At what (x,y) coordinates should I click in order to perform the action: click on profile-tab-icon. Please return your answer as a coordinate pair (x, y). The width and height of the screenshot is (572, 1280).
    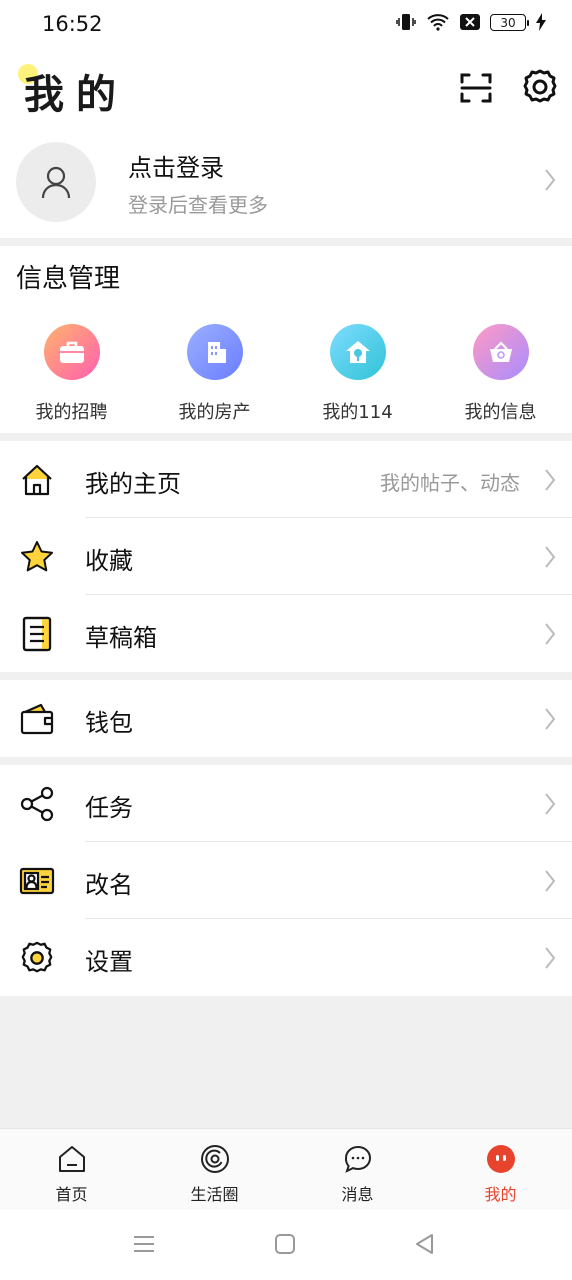
    Looking at the image, I should click on (500, 1159).